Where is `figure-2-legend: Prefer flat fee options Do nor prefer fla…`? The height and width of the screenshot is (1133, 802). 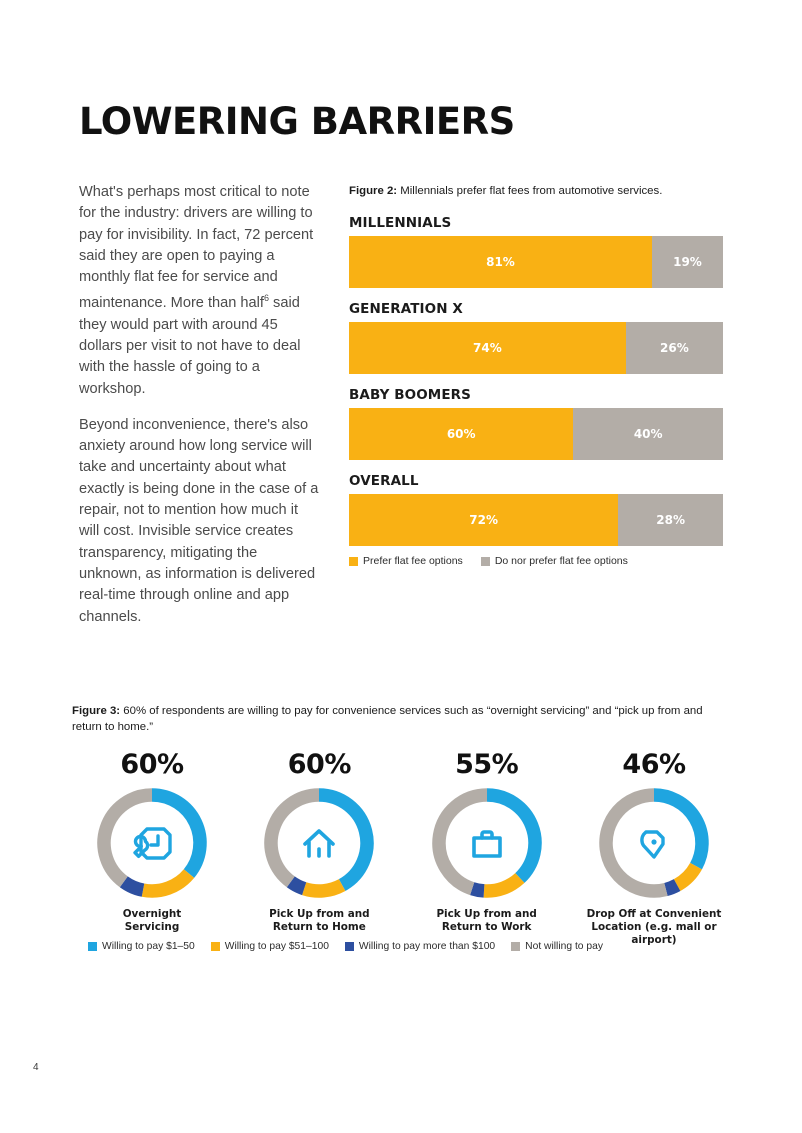 figure-2-legend: Prefer flat fee options Do nor prefer fla… is located at coordinates (536, 561).